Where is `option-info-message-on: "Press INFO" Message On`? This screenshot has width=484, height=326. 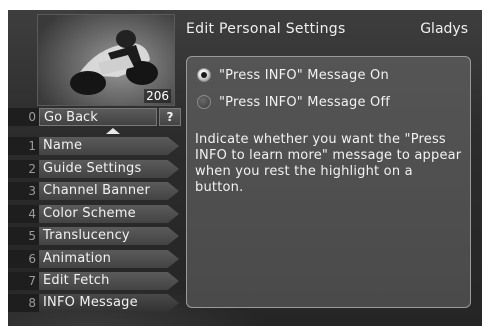
option-info-message-on: "Press INFO" Message On is located at coordinates (327, 76).